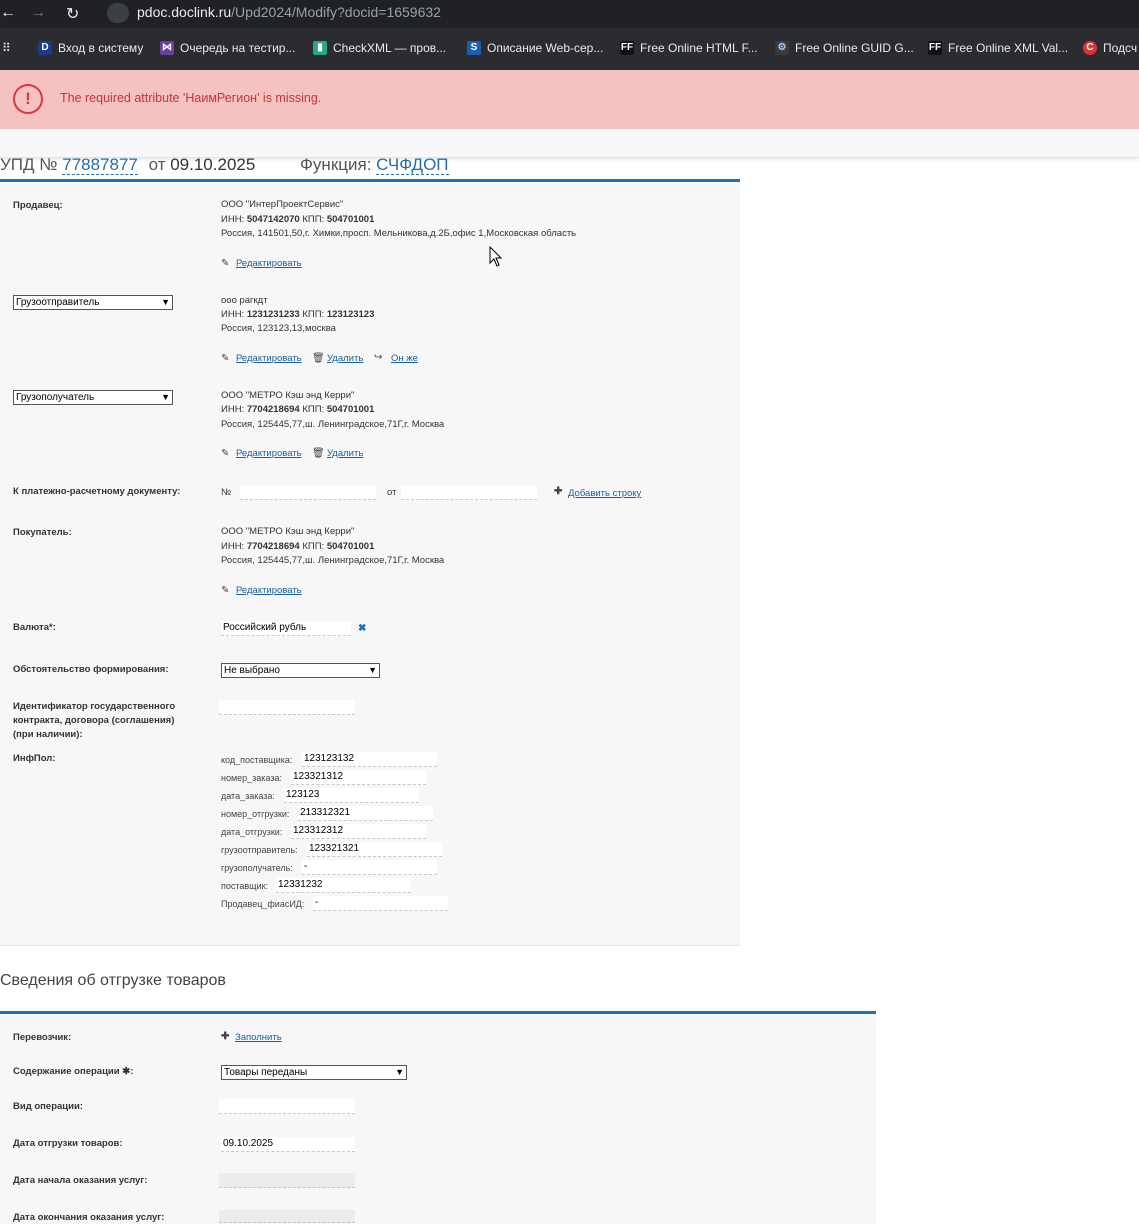 The height and width of the screenshot is (1225, 1139). Describe the element at coordinates (258, 1037) in the screenshot. I see `carrier-fill-link: Заполнить` at that location.